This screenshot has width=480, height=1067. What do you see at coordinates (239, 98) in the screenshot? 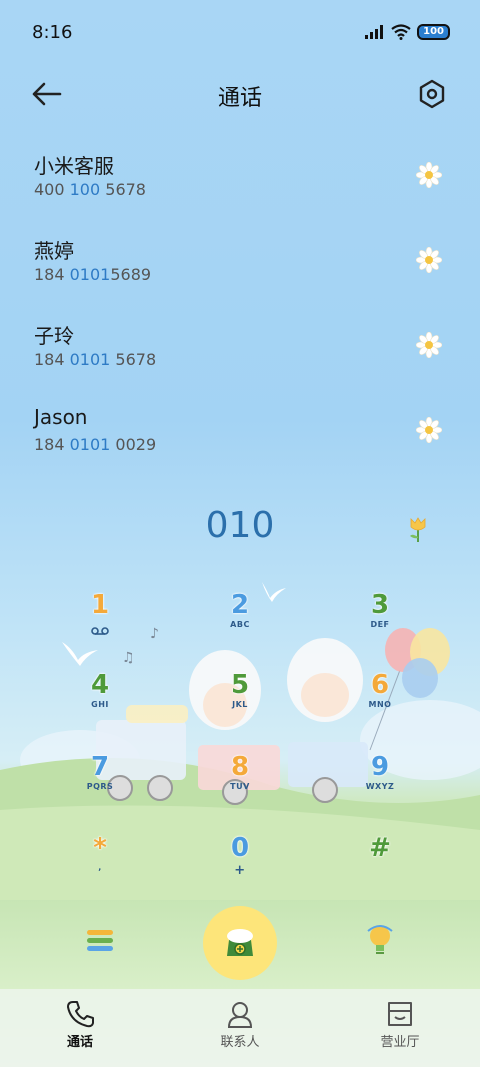
I see `page-title: 通话` at bounding box center [239, 98].